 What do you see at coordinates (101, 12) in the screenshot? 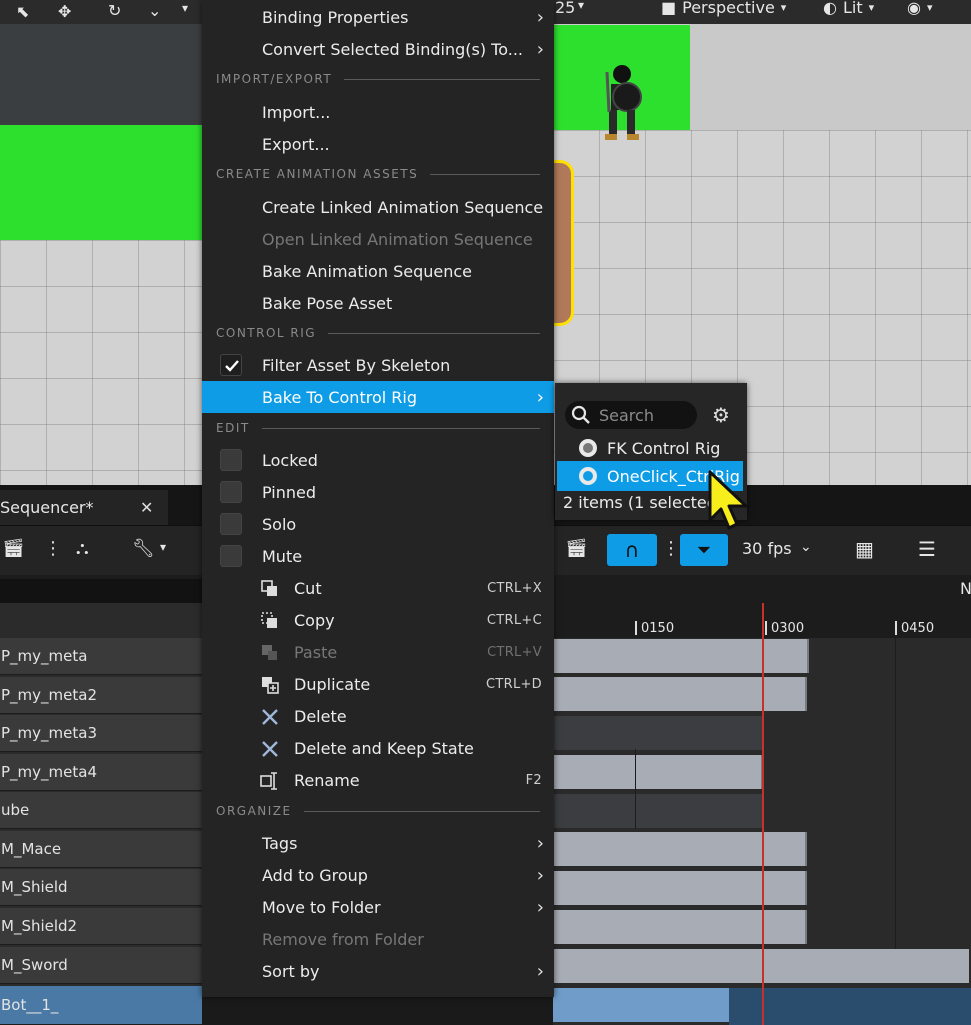
I see `viewport-toolbar-left: ⬉ ✥ ↻ ⌄ ▾` at bounding box center [101, 12].